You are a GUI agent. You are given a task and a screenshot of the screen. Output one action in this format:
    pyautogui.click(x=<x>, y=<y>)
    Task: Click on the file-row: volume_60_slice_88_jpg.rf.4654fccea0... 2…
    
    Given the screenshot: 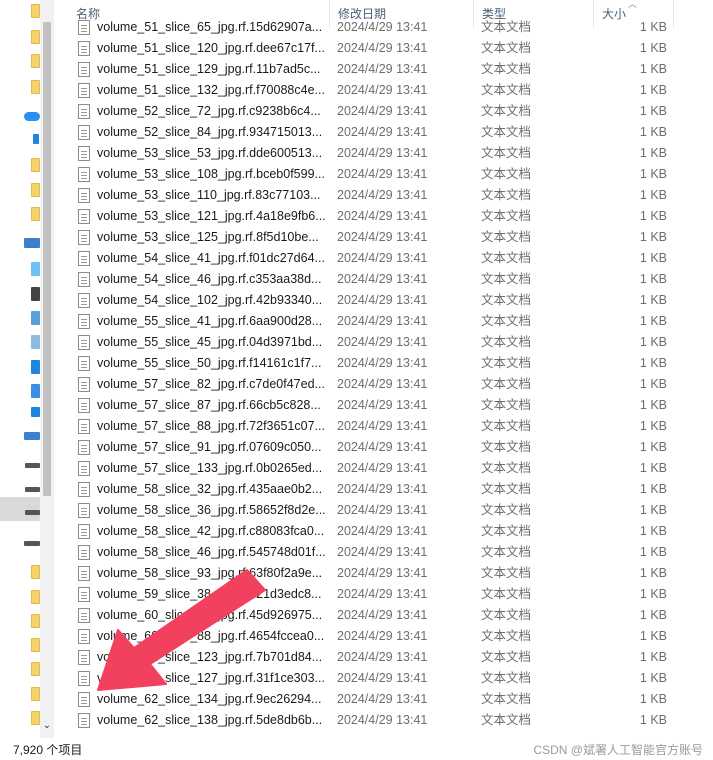 What is the action you would take?
    pyautogui.click(x=383, y=636)
    